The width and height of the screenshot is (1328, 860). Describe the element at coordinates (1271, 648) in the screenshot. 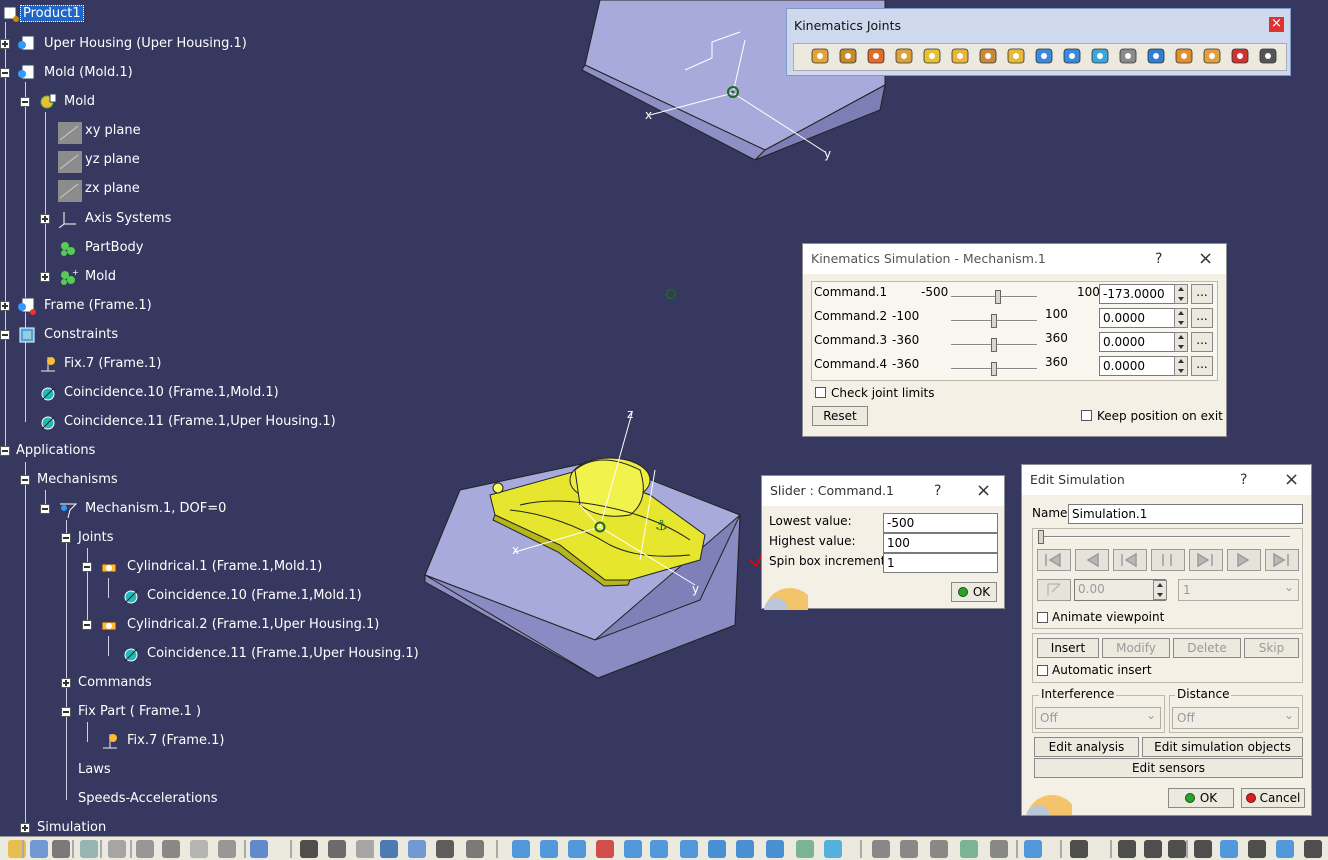

I see `skip-button: Skip` at that location.